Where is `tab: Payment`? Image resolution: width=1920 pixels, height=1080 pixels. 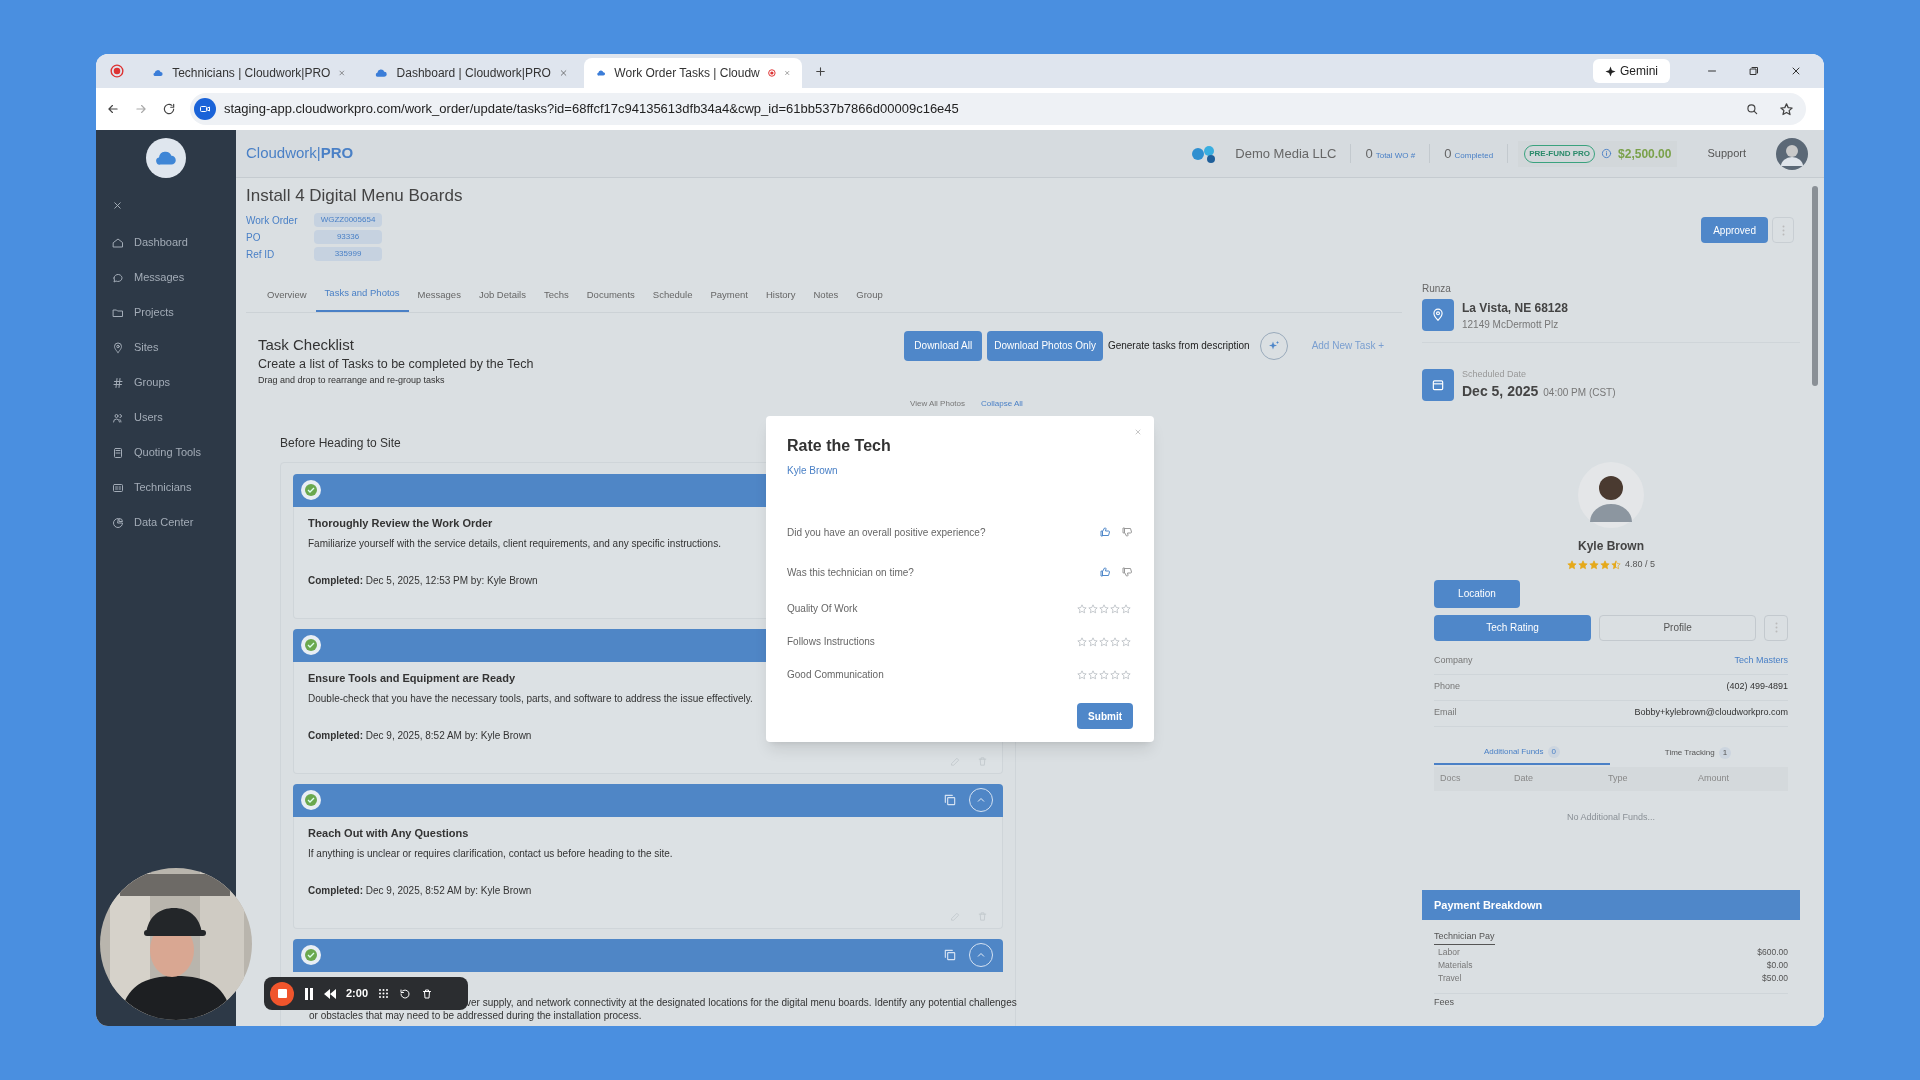 tab: Payment is located at coordinates (729, 300).